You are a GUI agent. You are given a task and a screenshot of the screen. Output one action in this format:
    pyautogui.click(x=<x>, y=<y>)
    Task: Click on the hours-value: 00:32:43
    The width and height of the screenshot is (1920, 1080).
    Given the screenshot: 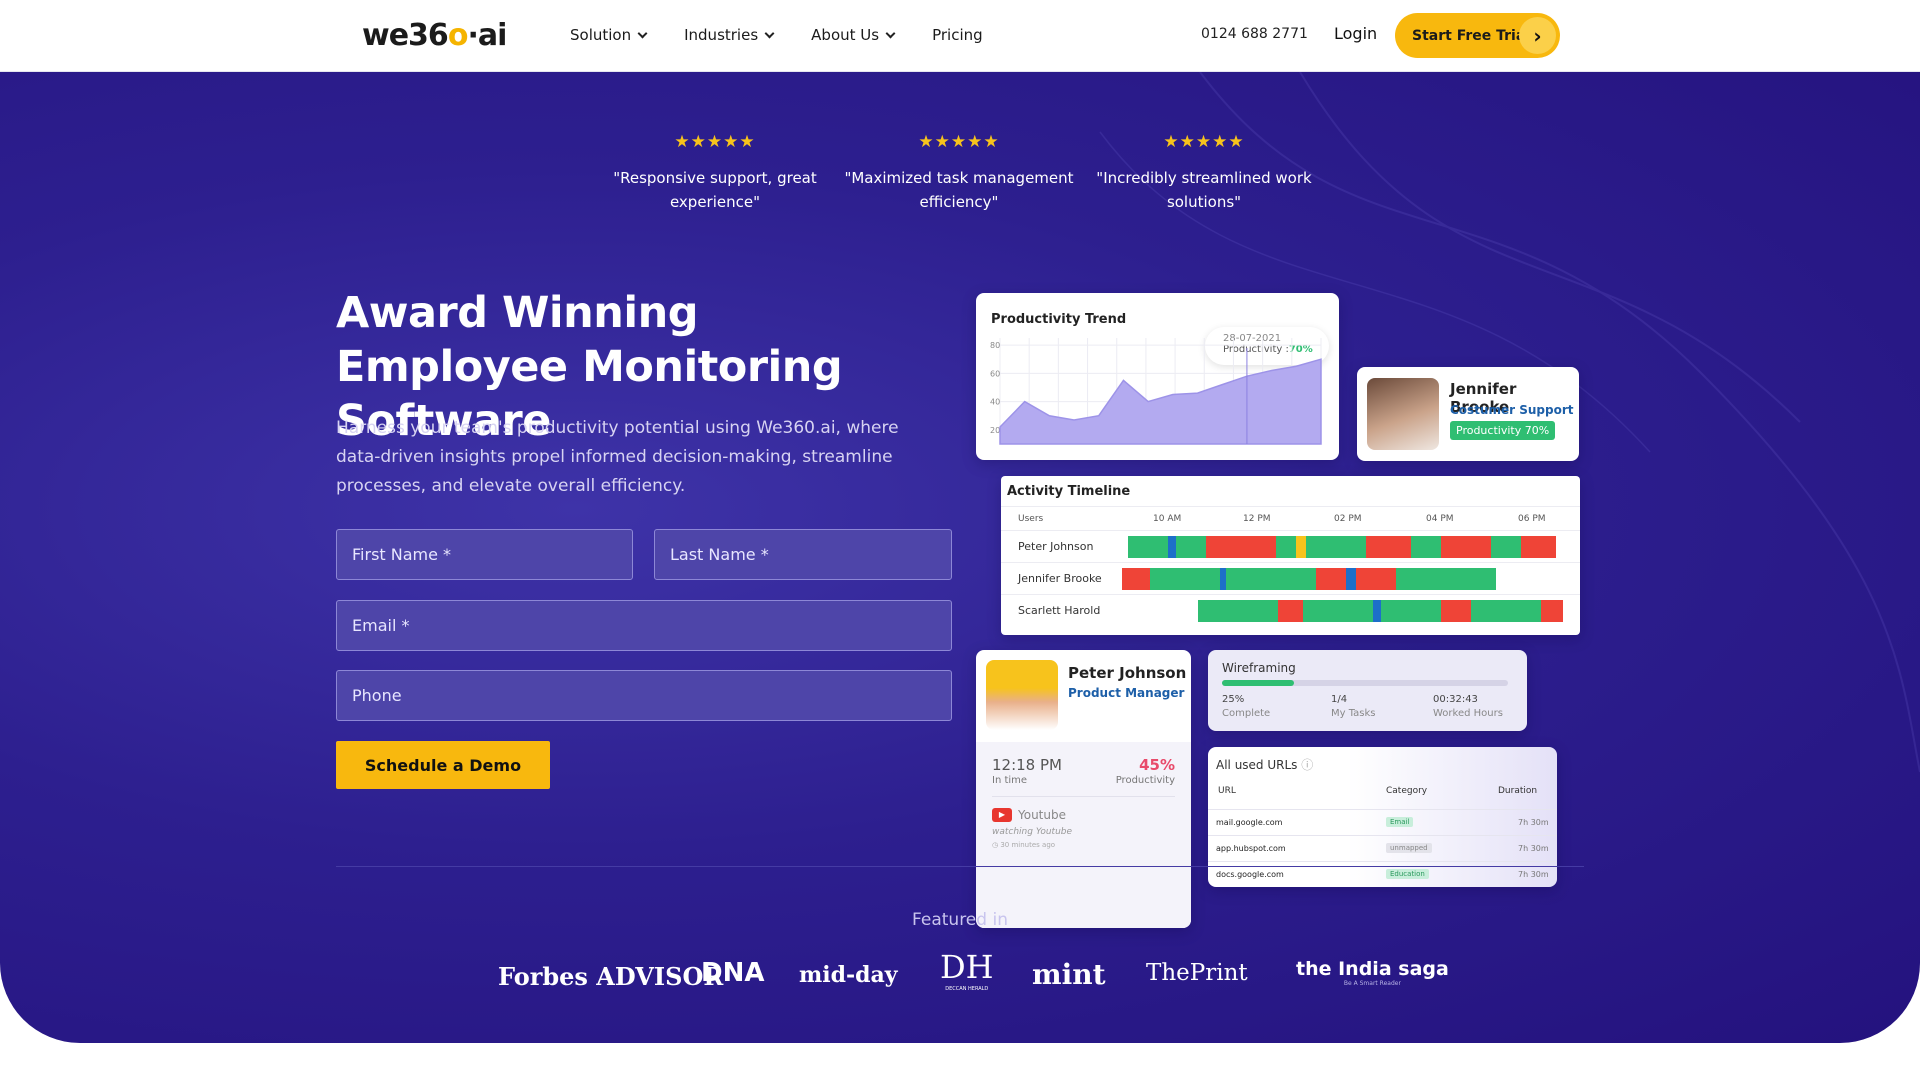 What is the action you would take?
    pyautogui.click(x=1455, y=699)
    